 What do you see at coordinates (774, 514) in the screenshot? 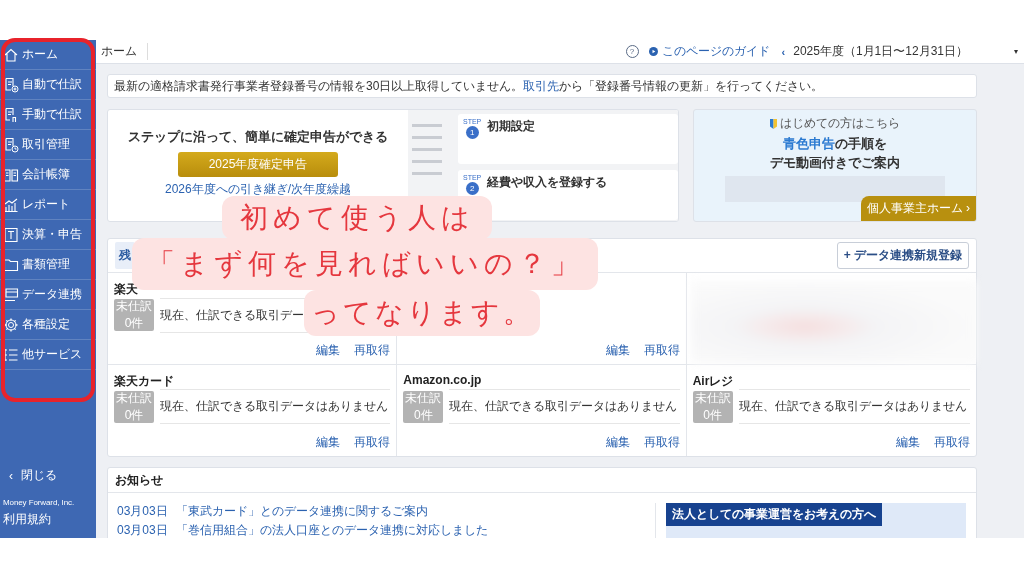
I see `corporate-banner-label: 法人としての事業運営をお考えの方へ` at bounding box center [774, 514].